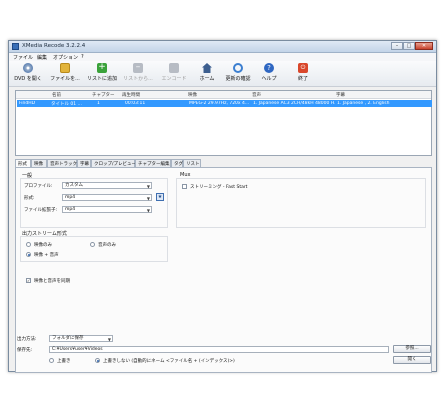 This screenshot has width=445, height=400. What do you see at coordinates (102, 74) in the screenshot?
I see `add-to-list-button: + リストに追加` at bounding box center [102, 74].